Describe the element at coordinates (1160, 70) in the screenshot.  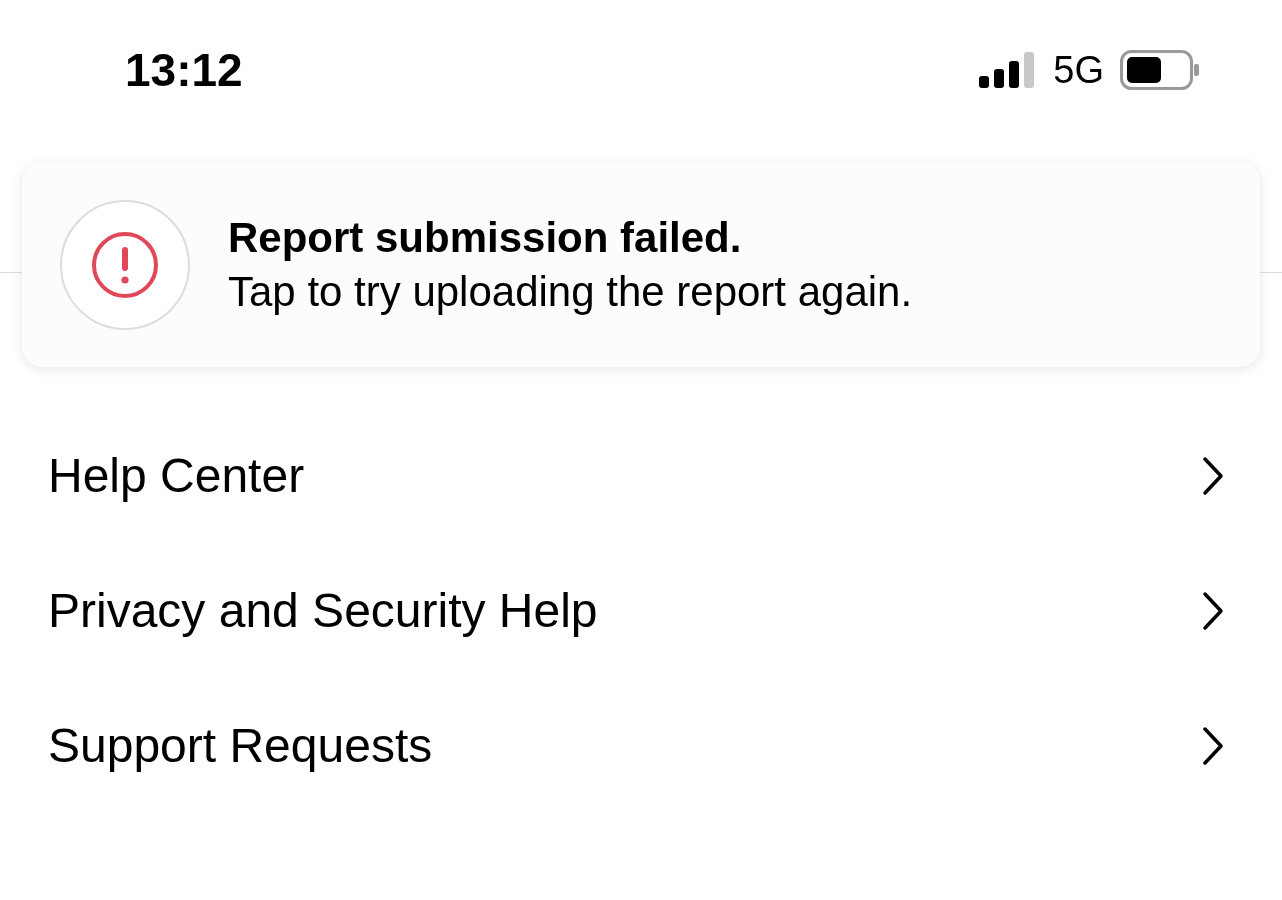
I see `battery-icon` at that location.